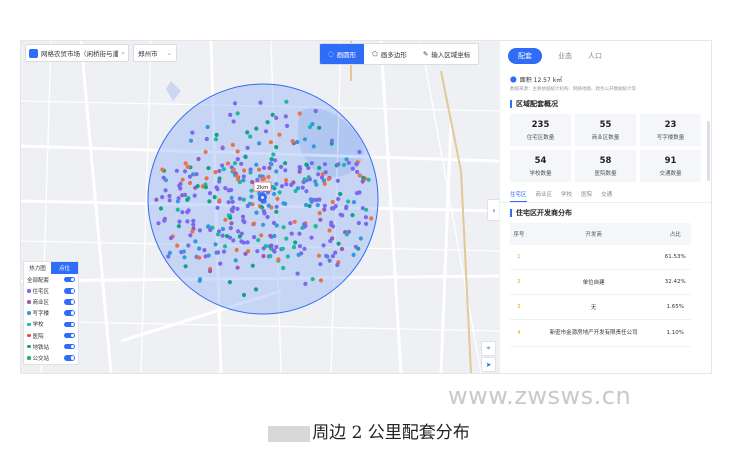  Describe the element at coordinates (37, 268) in the screenshot. I see `tab-heatmap: 热力图` at that location.